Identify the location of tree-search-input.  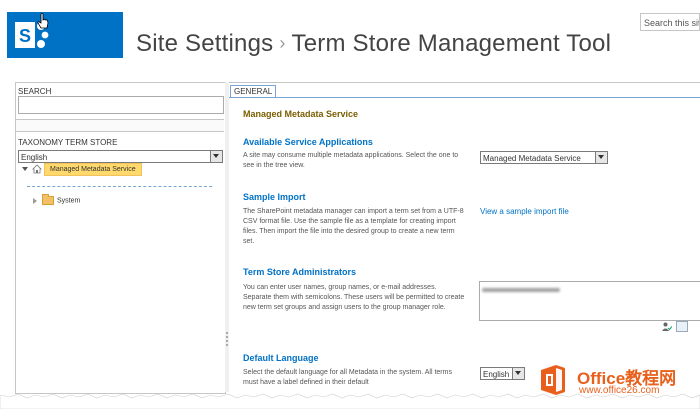
(121, 105).